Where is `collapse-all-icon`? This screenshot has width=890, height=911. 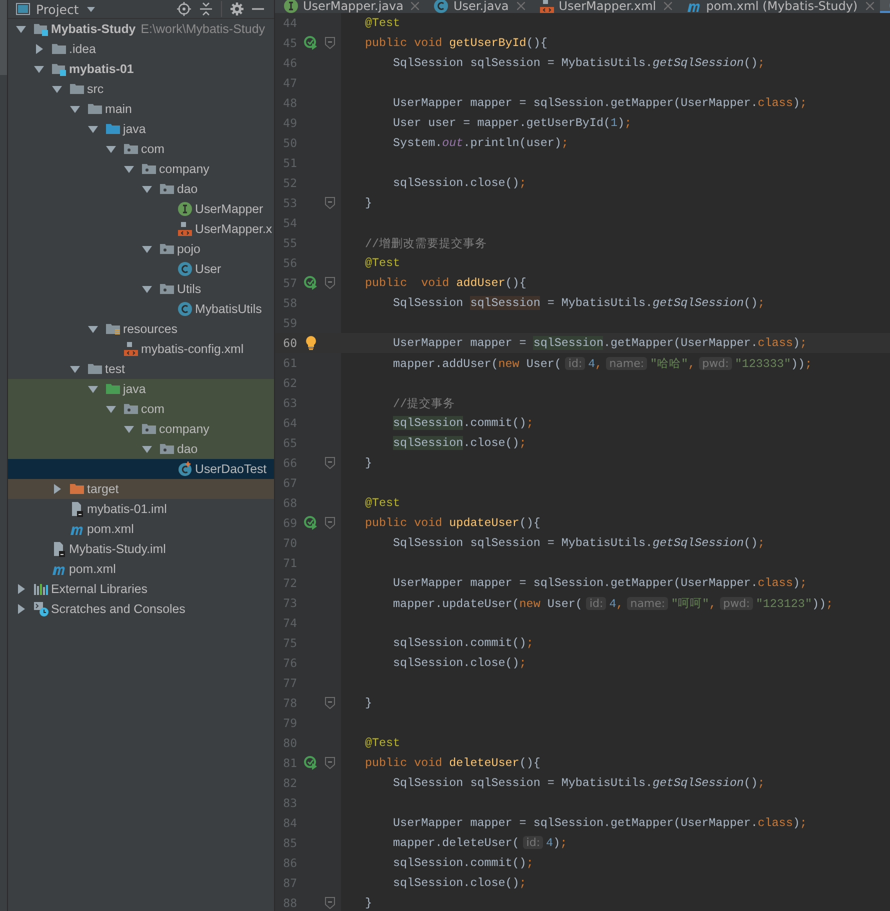
collapse-all-icon is located at coordinates (206, 9).